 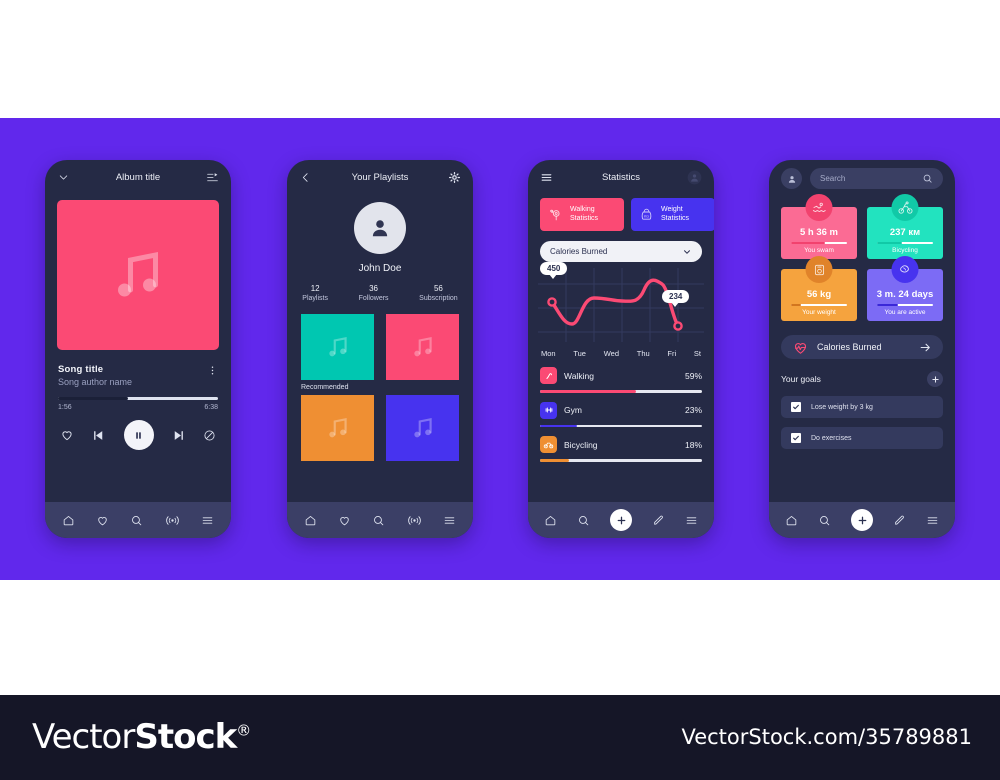 What do you see at coordinates (95, 382) in the screenshot?
I see `song-author: Song author name` at bounding box center [95, 382].